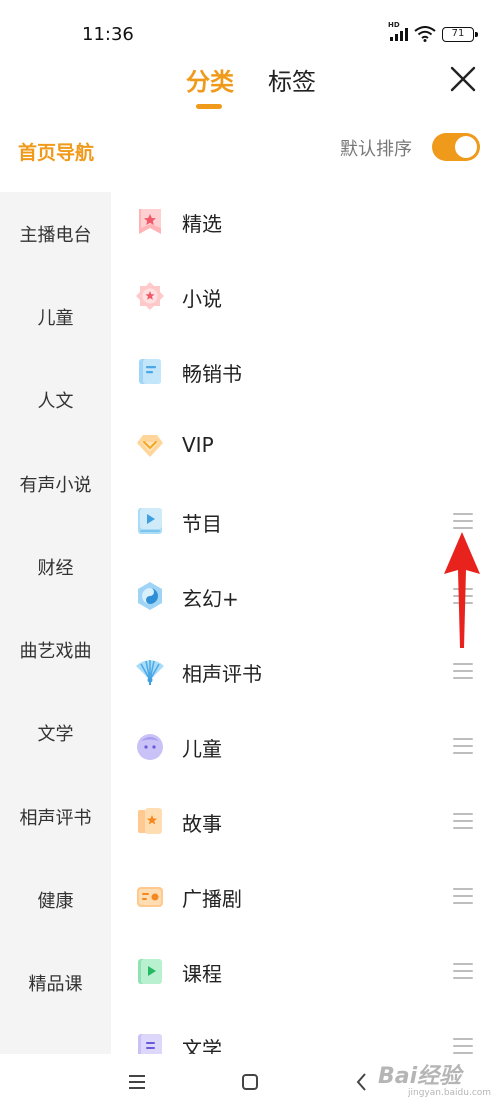 The image size is (500, 1111). What do you see at coordinates (150, 371) in the screenshot?
I see `book-icon` at bounding box center [150, 371].